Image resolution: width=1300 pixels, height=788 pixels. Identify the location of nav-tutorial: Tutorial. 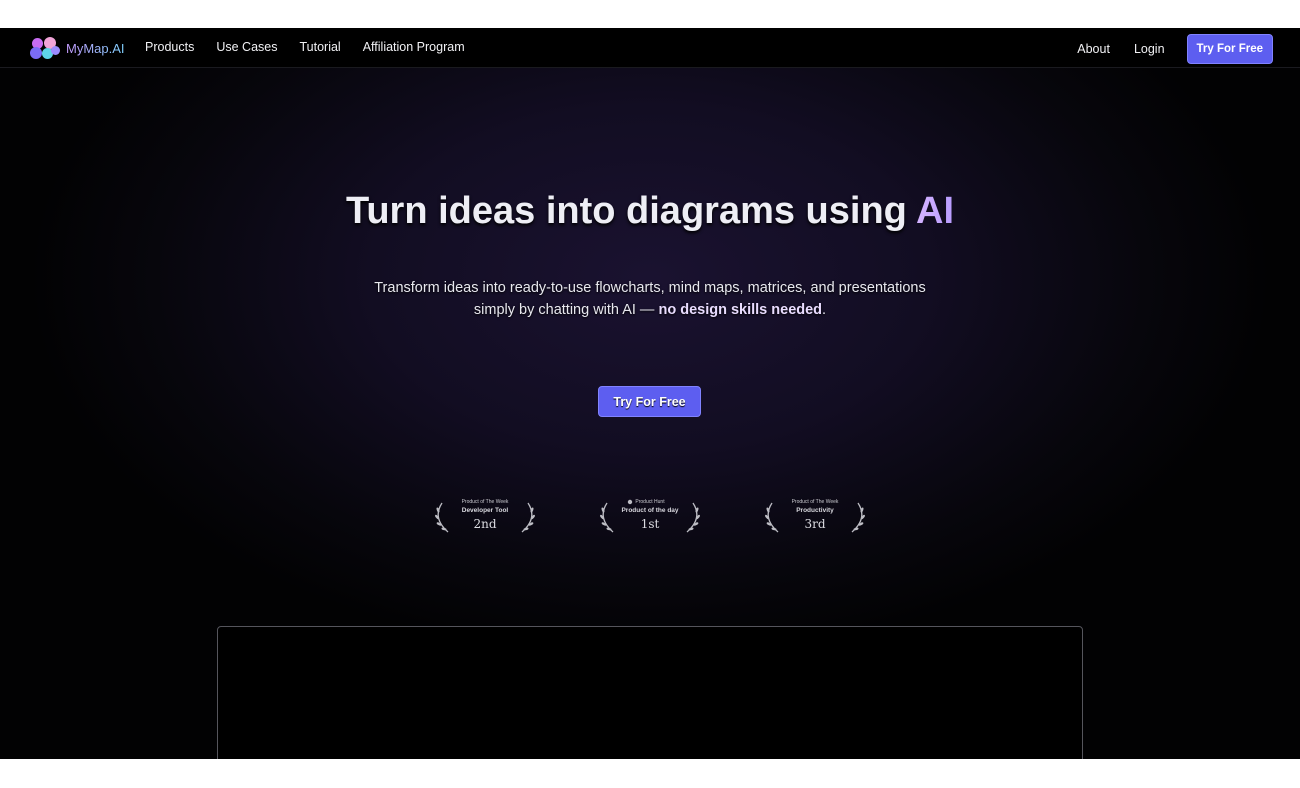
(319, 47).